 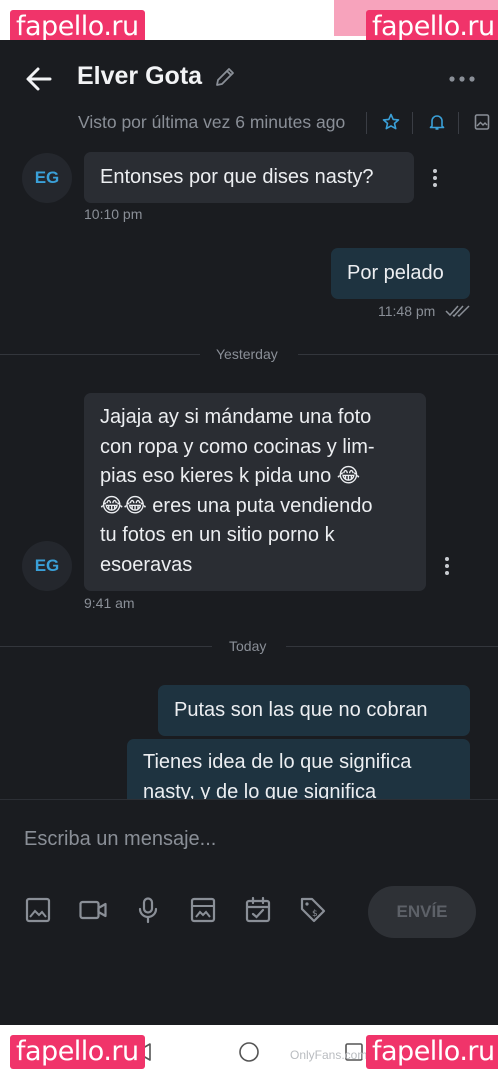 I want to click on message-text: Putas son las que no cobran, so click(x=301, y=710).